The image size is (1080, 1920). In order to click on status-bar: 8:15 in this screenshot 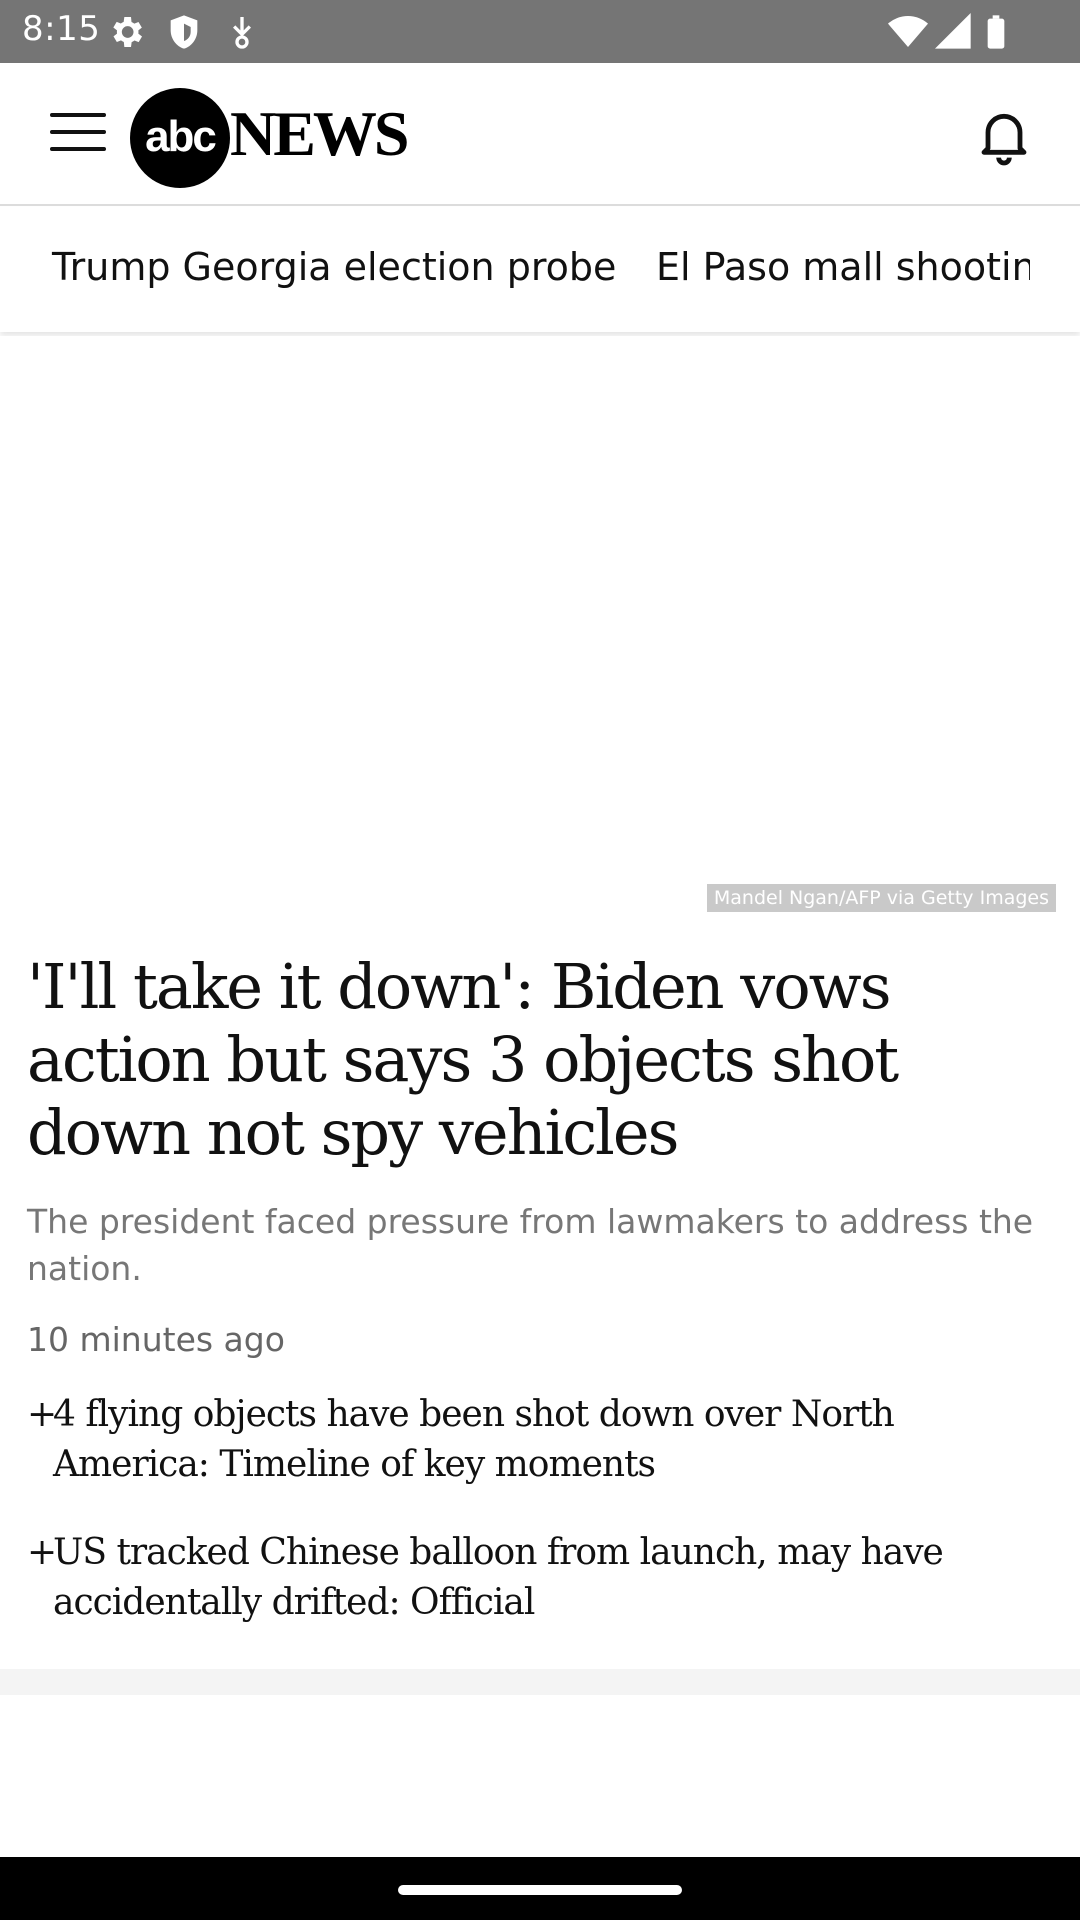, I will do `click(540, 31)`.